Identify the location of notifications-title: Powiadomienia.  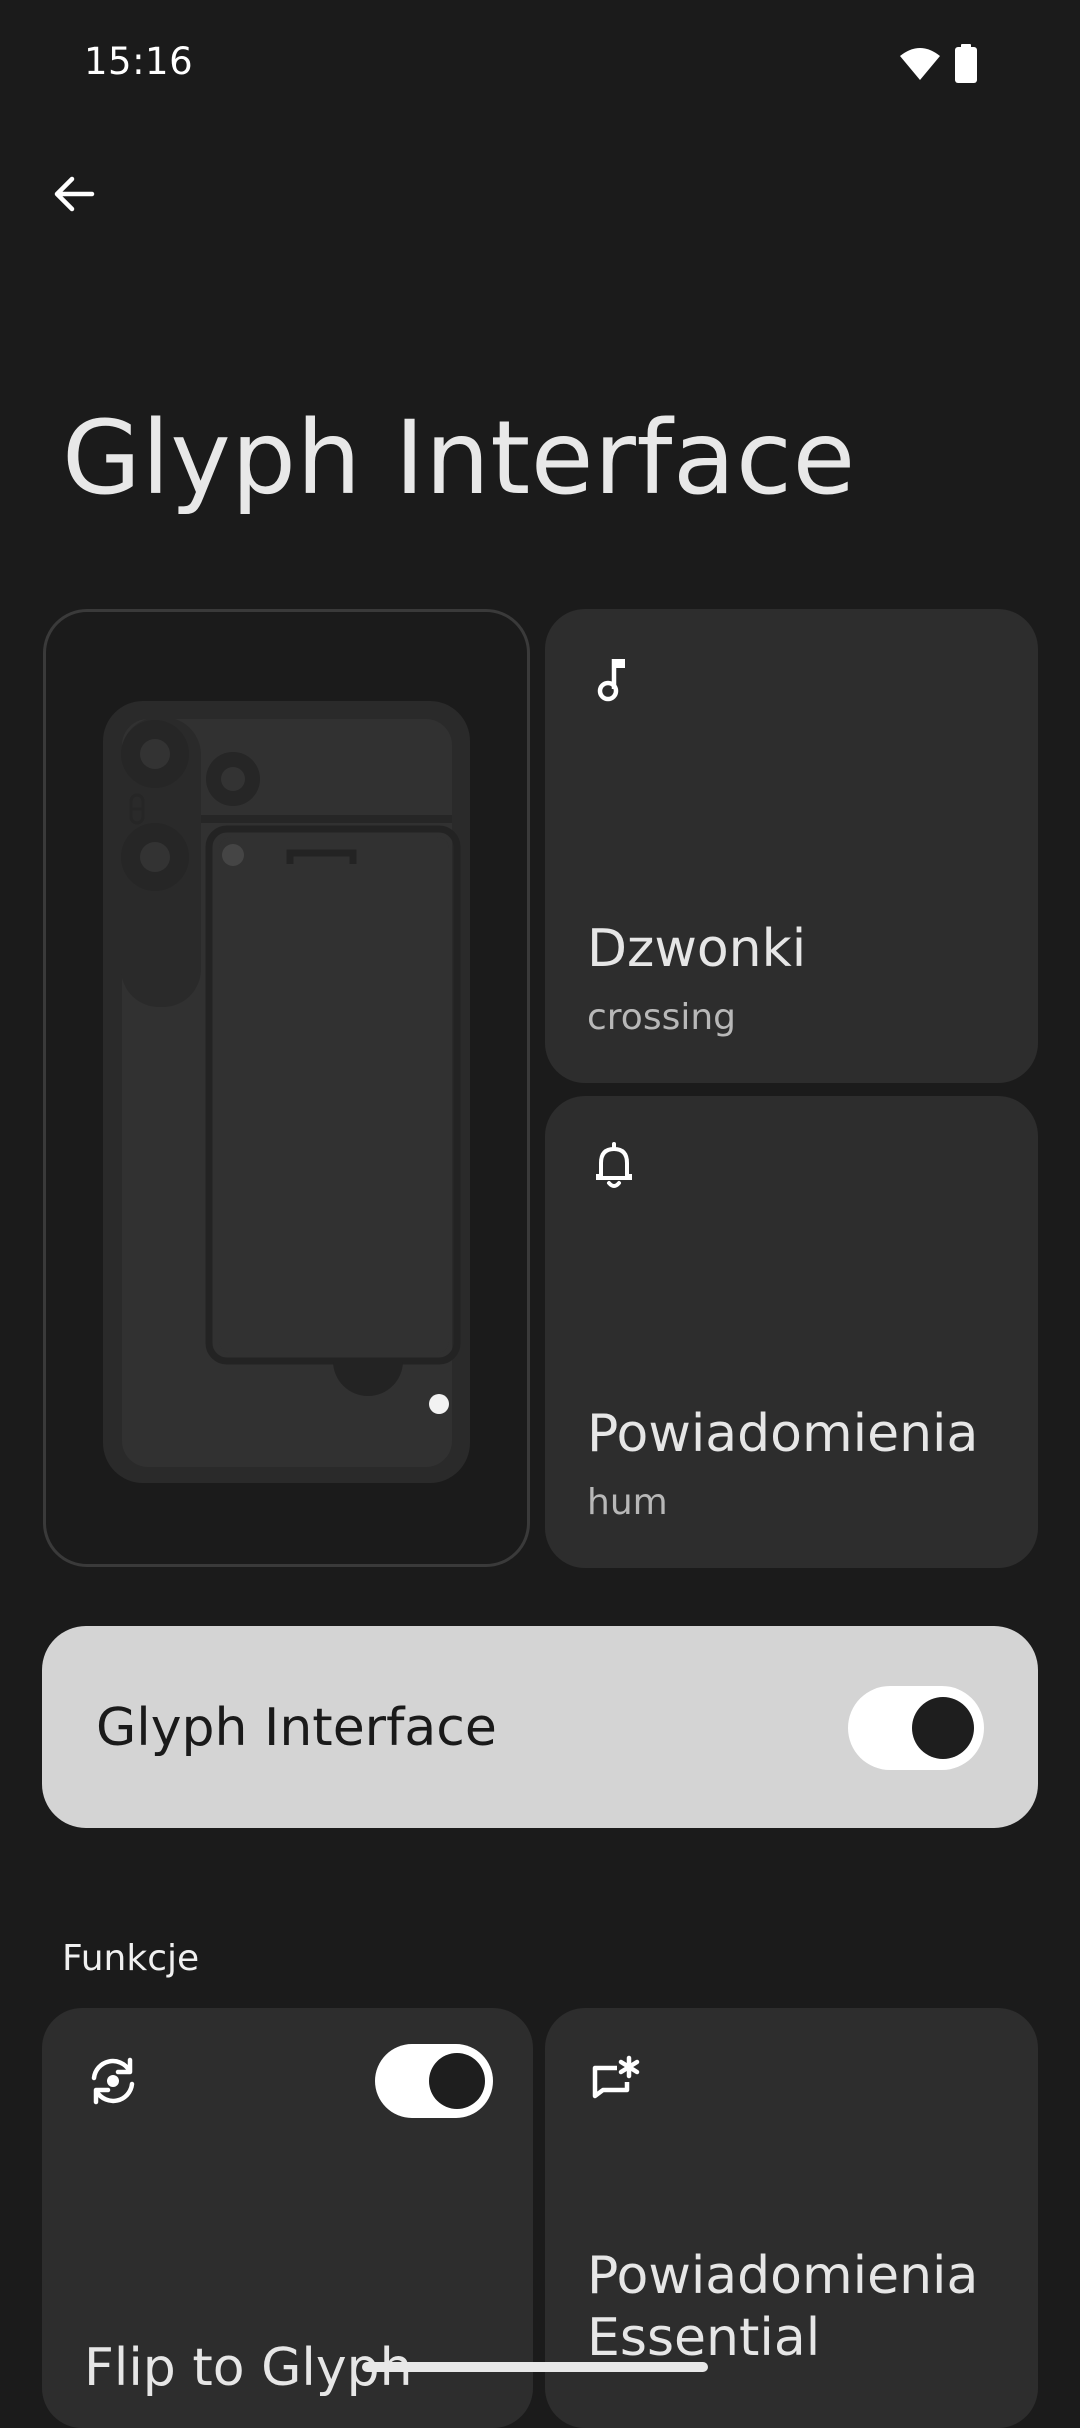
(783, 1434).